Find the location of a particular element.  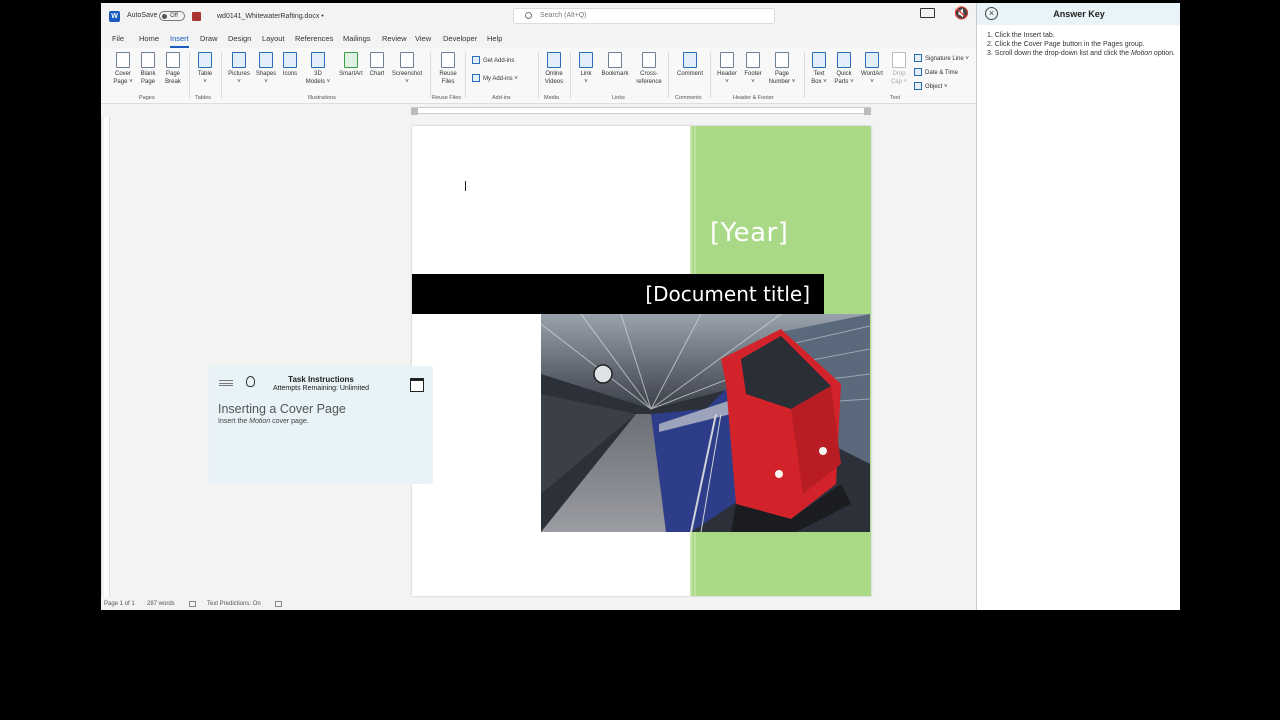

header-button: Header ˅ is located at coordinates (727, 69).